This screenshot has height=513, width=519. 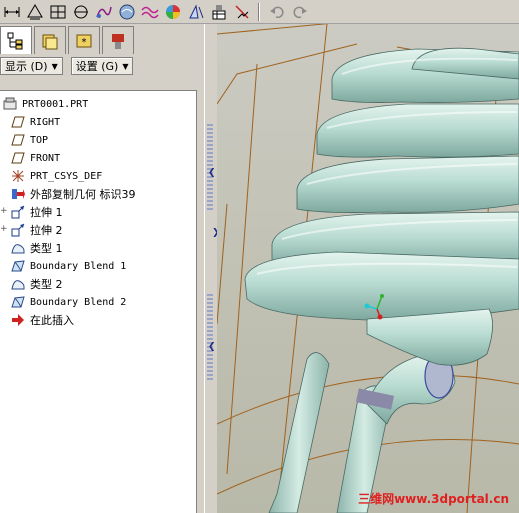 What do you see at coordinates (212, 268) in the screenshot?
I see `panel-splitter: ❮ ❮ ❯` at bounding box center [212, 268].